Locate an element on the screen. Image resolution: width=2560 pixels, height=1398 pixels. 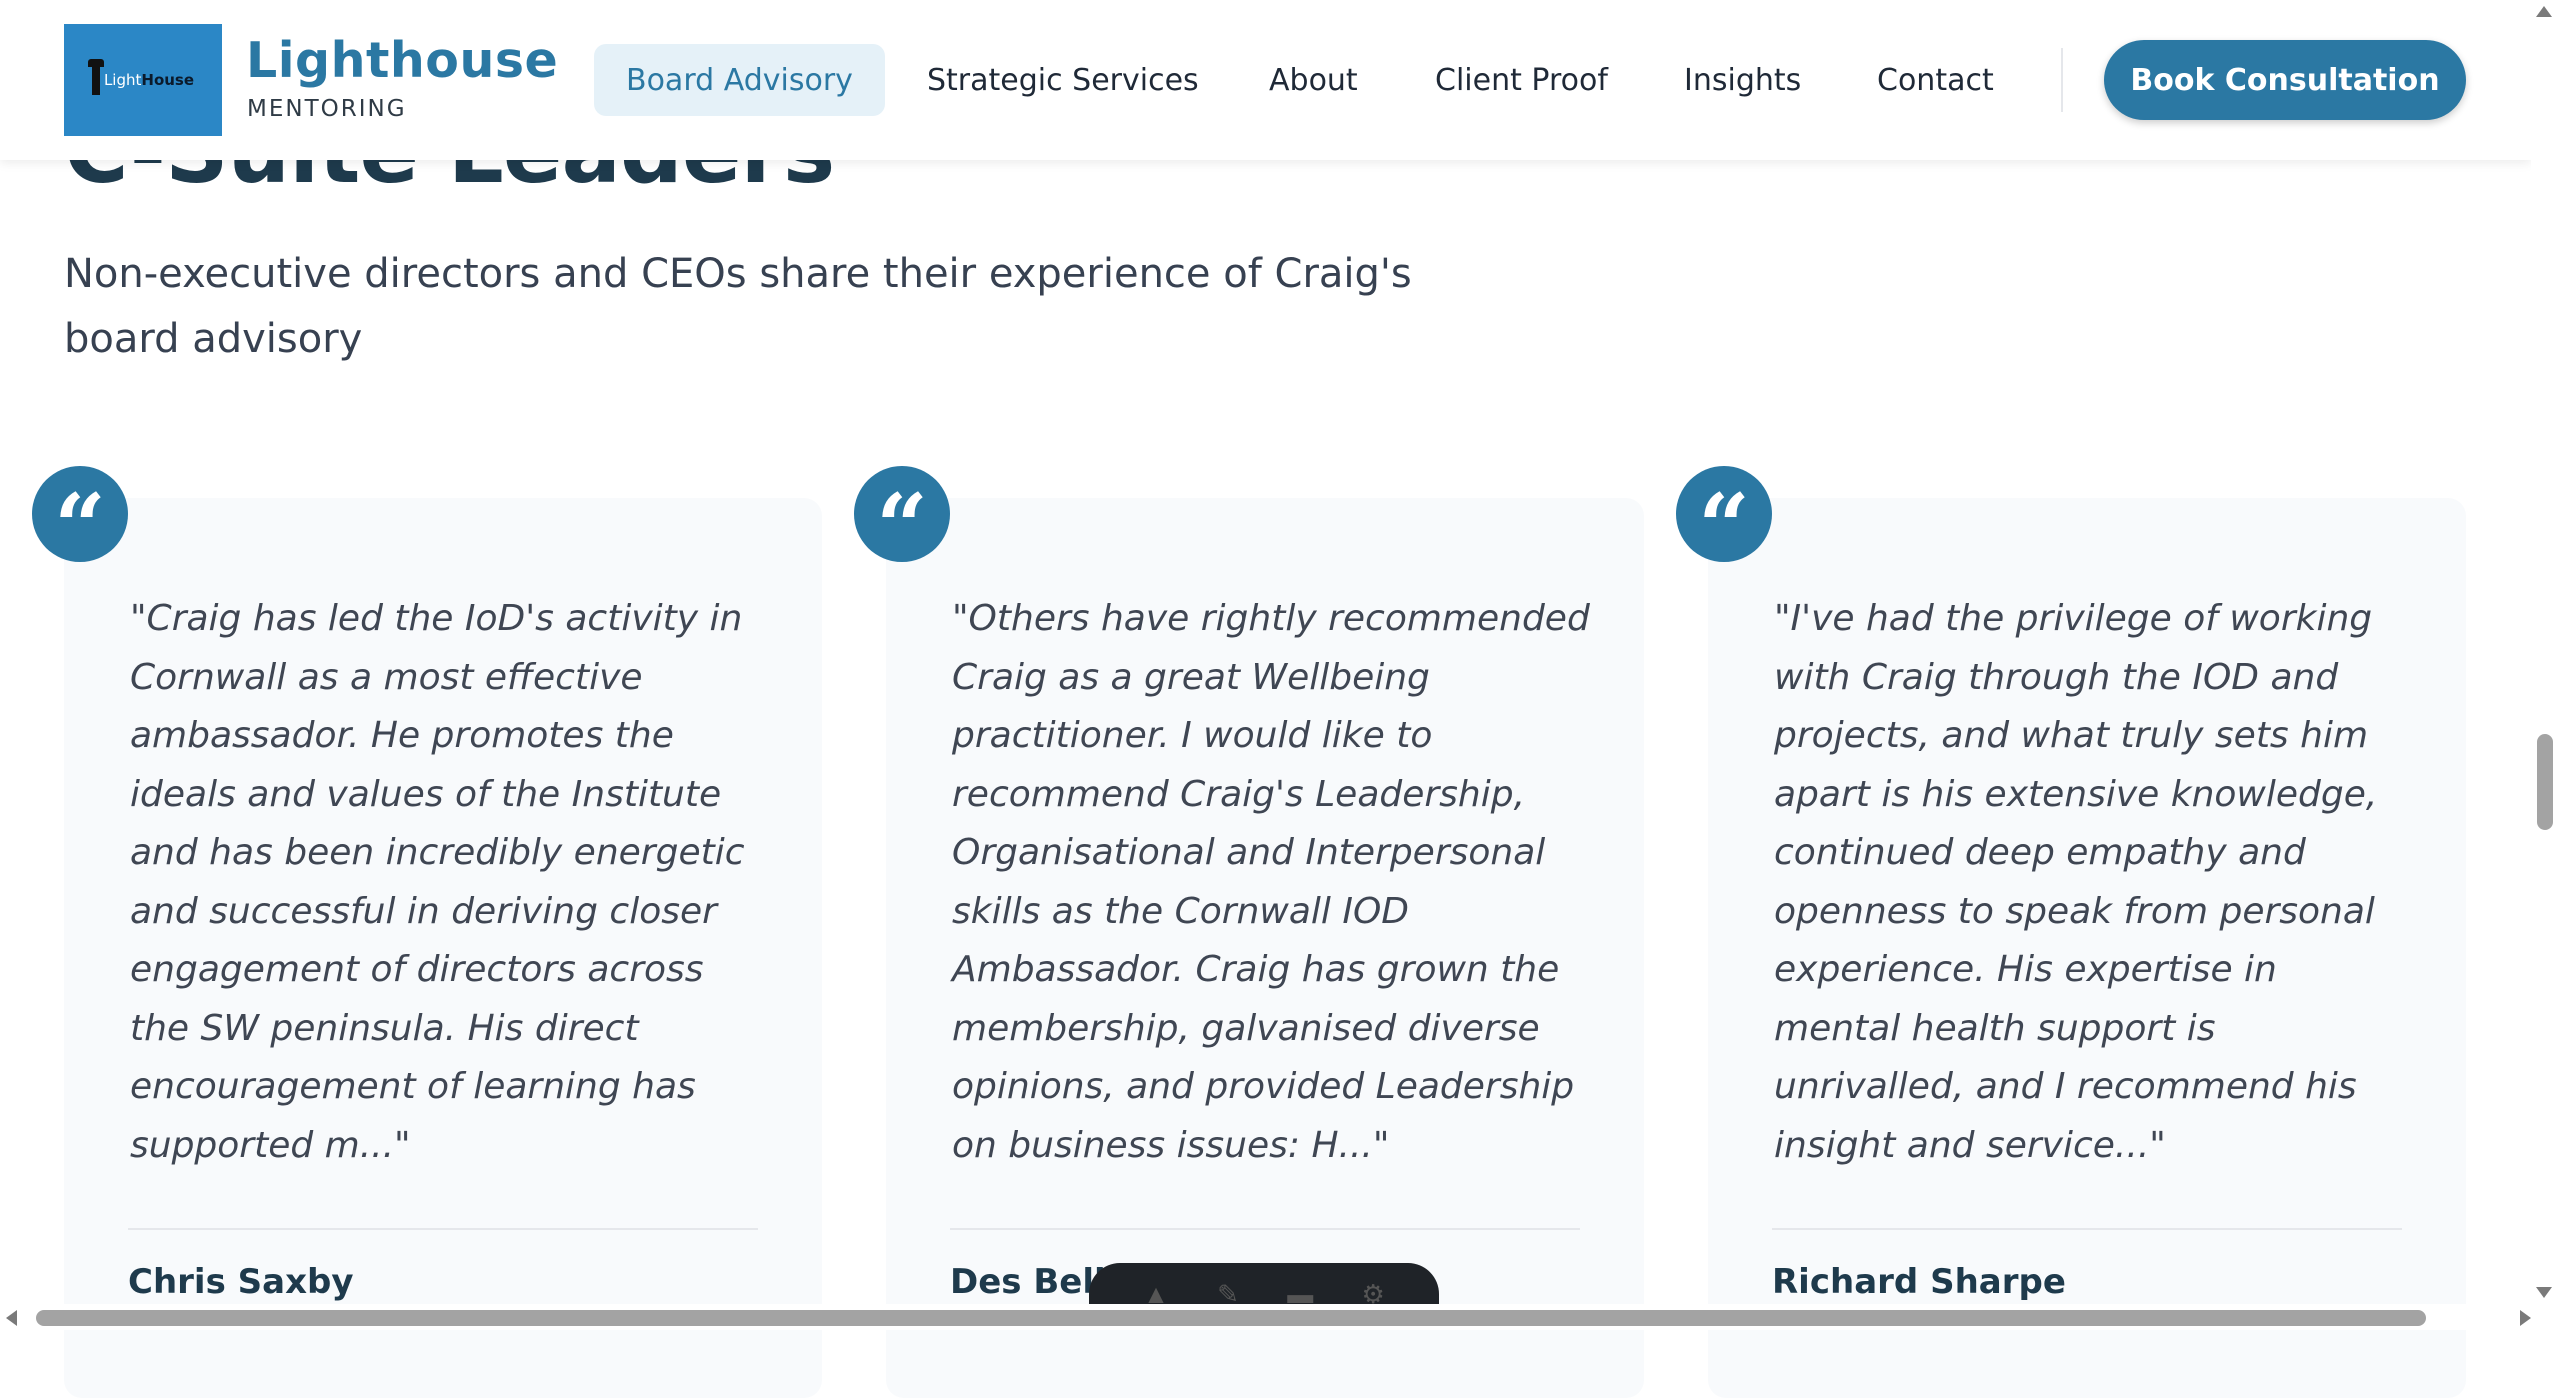
nav-board-advisory: Board Advisory is located at coordinates (739, 80).